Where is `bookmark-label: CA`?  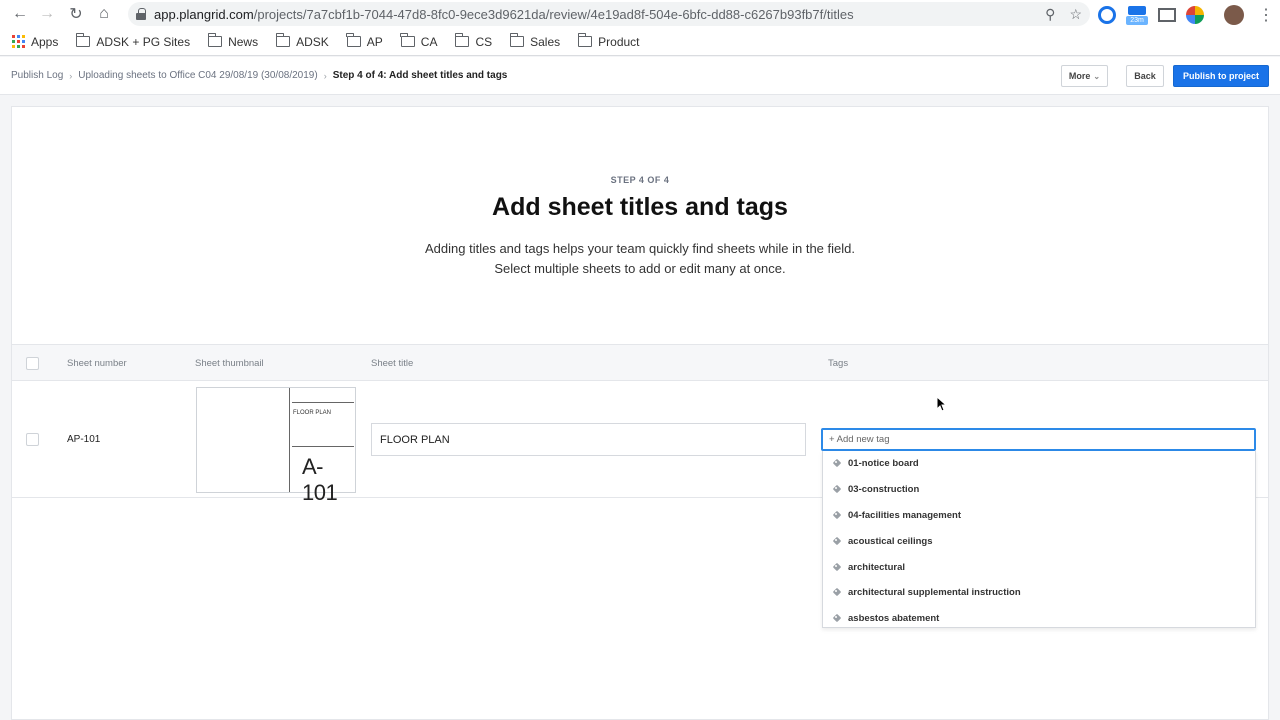
bookmark-label: CA is located at coordinates (429, 41).